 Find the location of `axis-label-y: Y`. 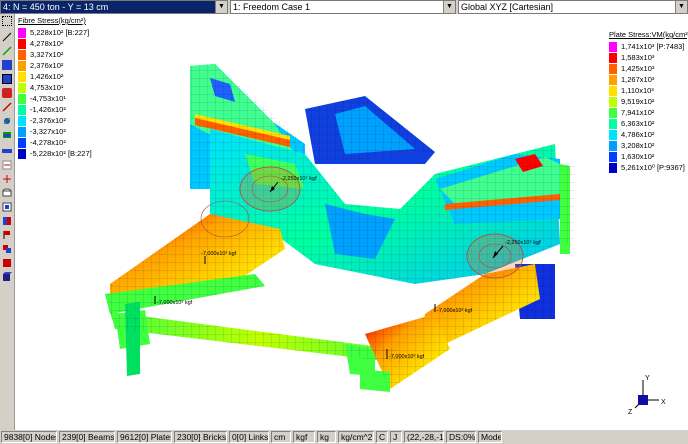

axis-label-y: Y is located at coordinates (647, 378).